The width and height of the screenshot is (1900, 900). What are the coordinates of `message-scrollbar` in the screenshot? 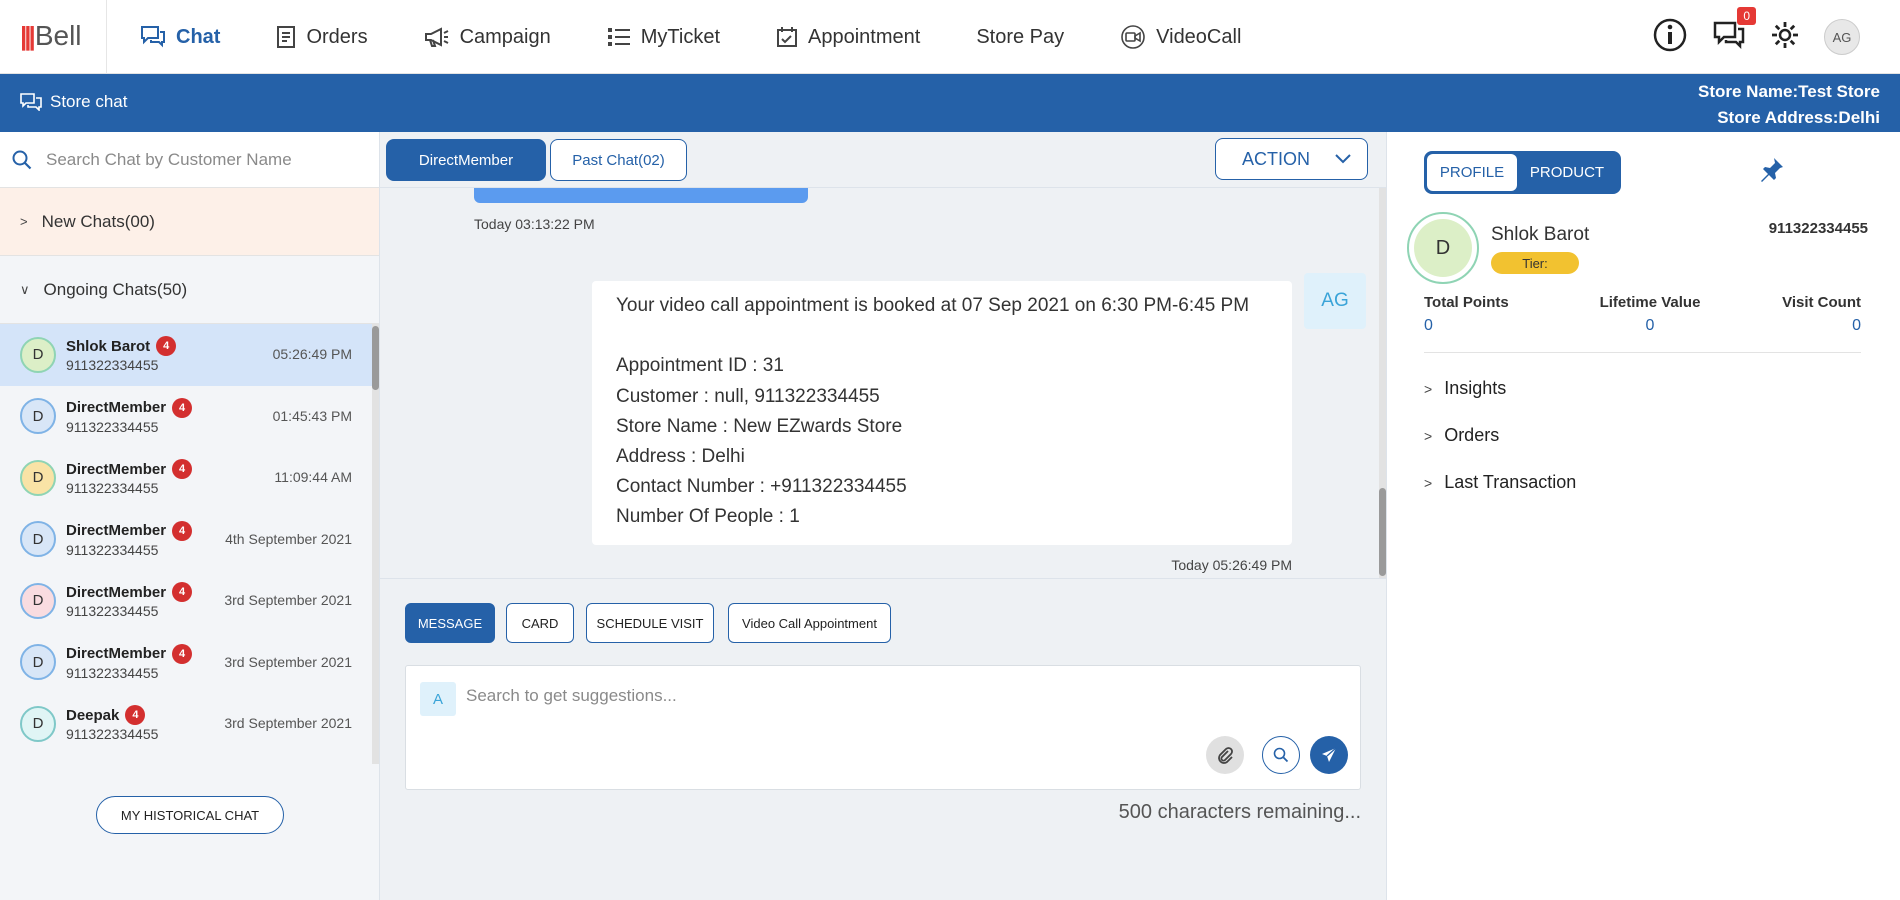 It's located at (1382, 383).